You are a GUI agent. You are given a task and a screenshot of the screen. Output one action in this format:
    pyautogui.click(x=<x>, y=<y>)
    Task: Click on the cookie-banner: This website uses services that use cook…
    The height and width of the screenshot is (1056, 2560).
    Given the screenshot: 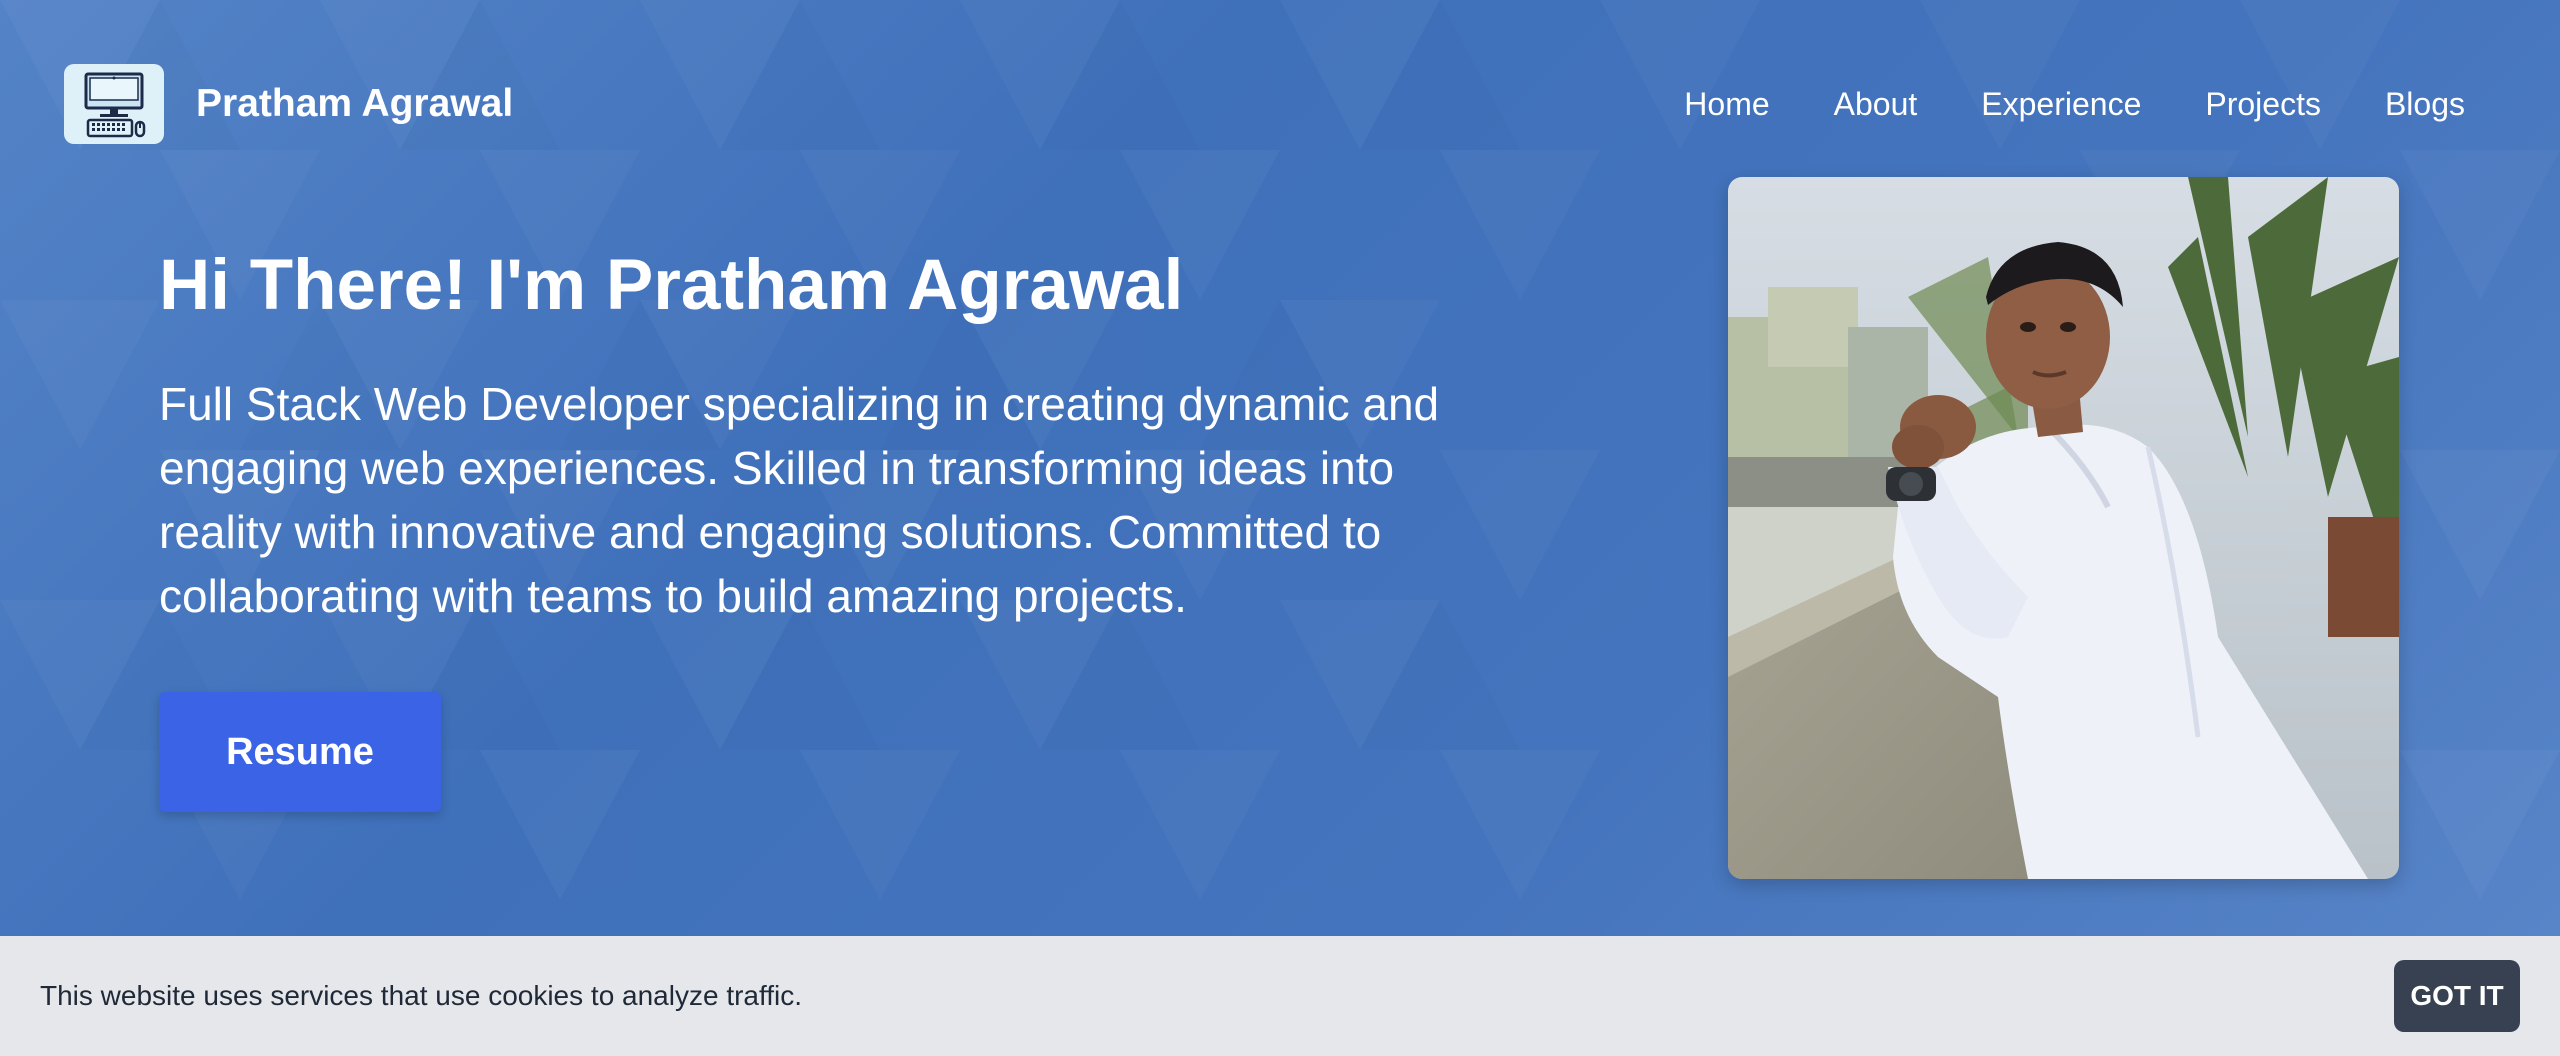 What is the action you would take?
    pyautogui.click(x=1280, y=996)
    